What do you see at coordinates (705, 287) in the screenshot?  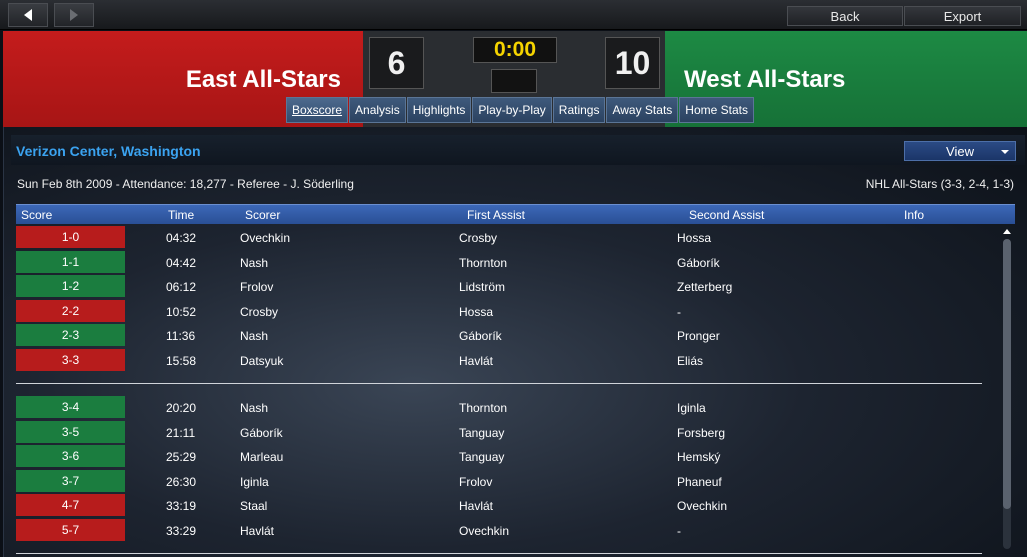 I see `second-assist: Zetterberg` at bounding box center [705, 287].